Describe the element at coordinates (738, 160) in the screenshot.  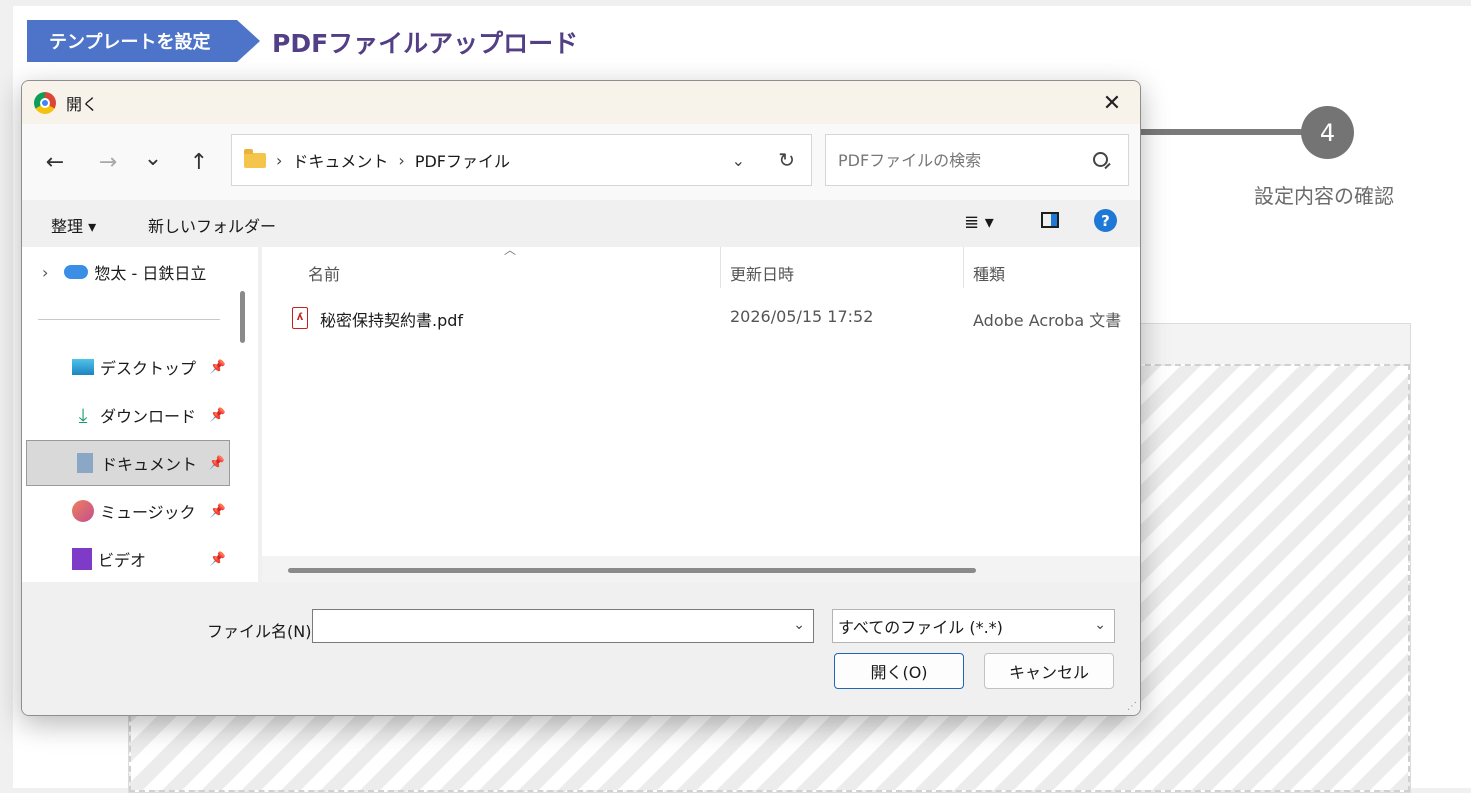
I see `address-dropdown-icon: ⌄` at that location.